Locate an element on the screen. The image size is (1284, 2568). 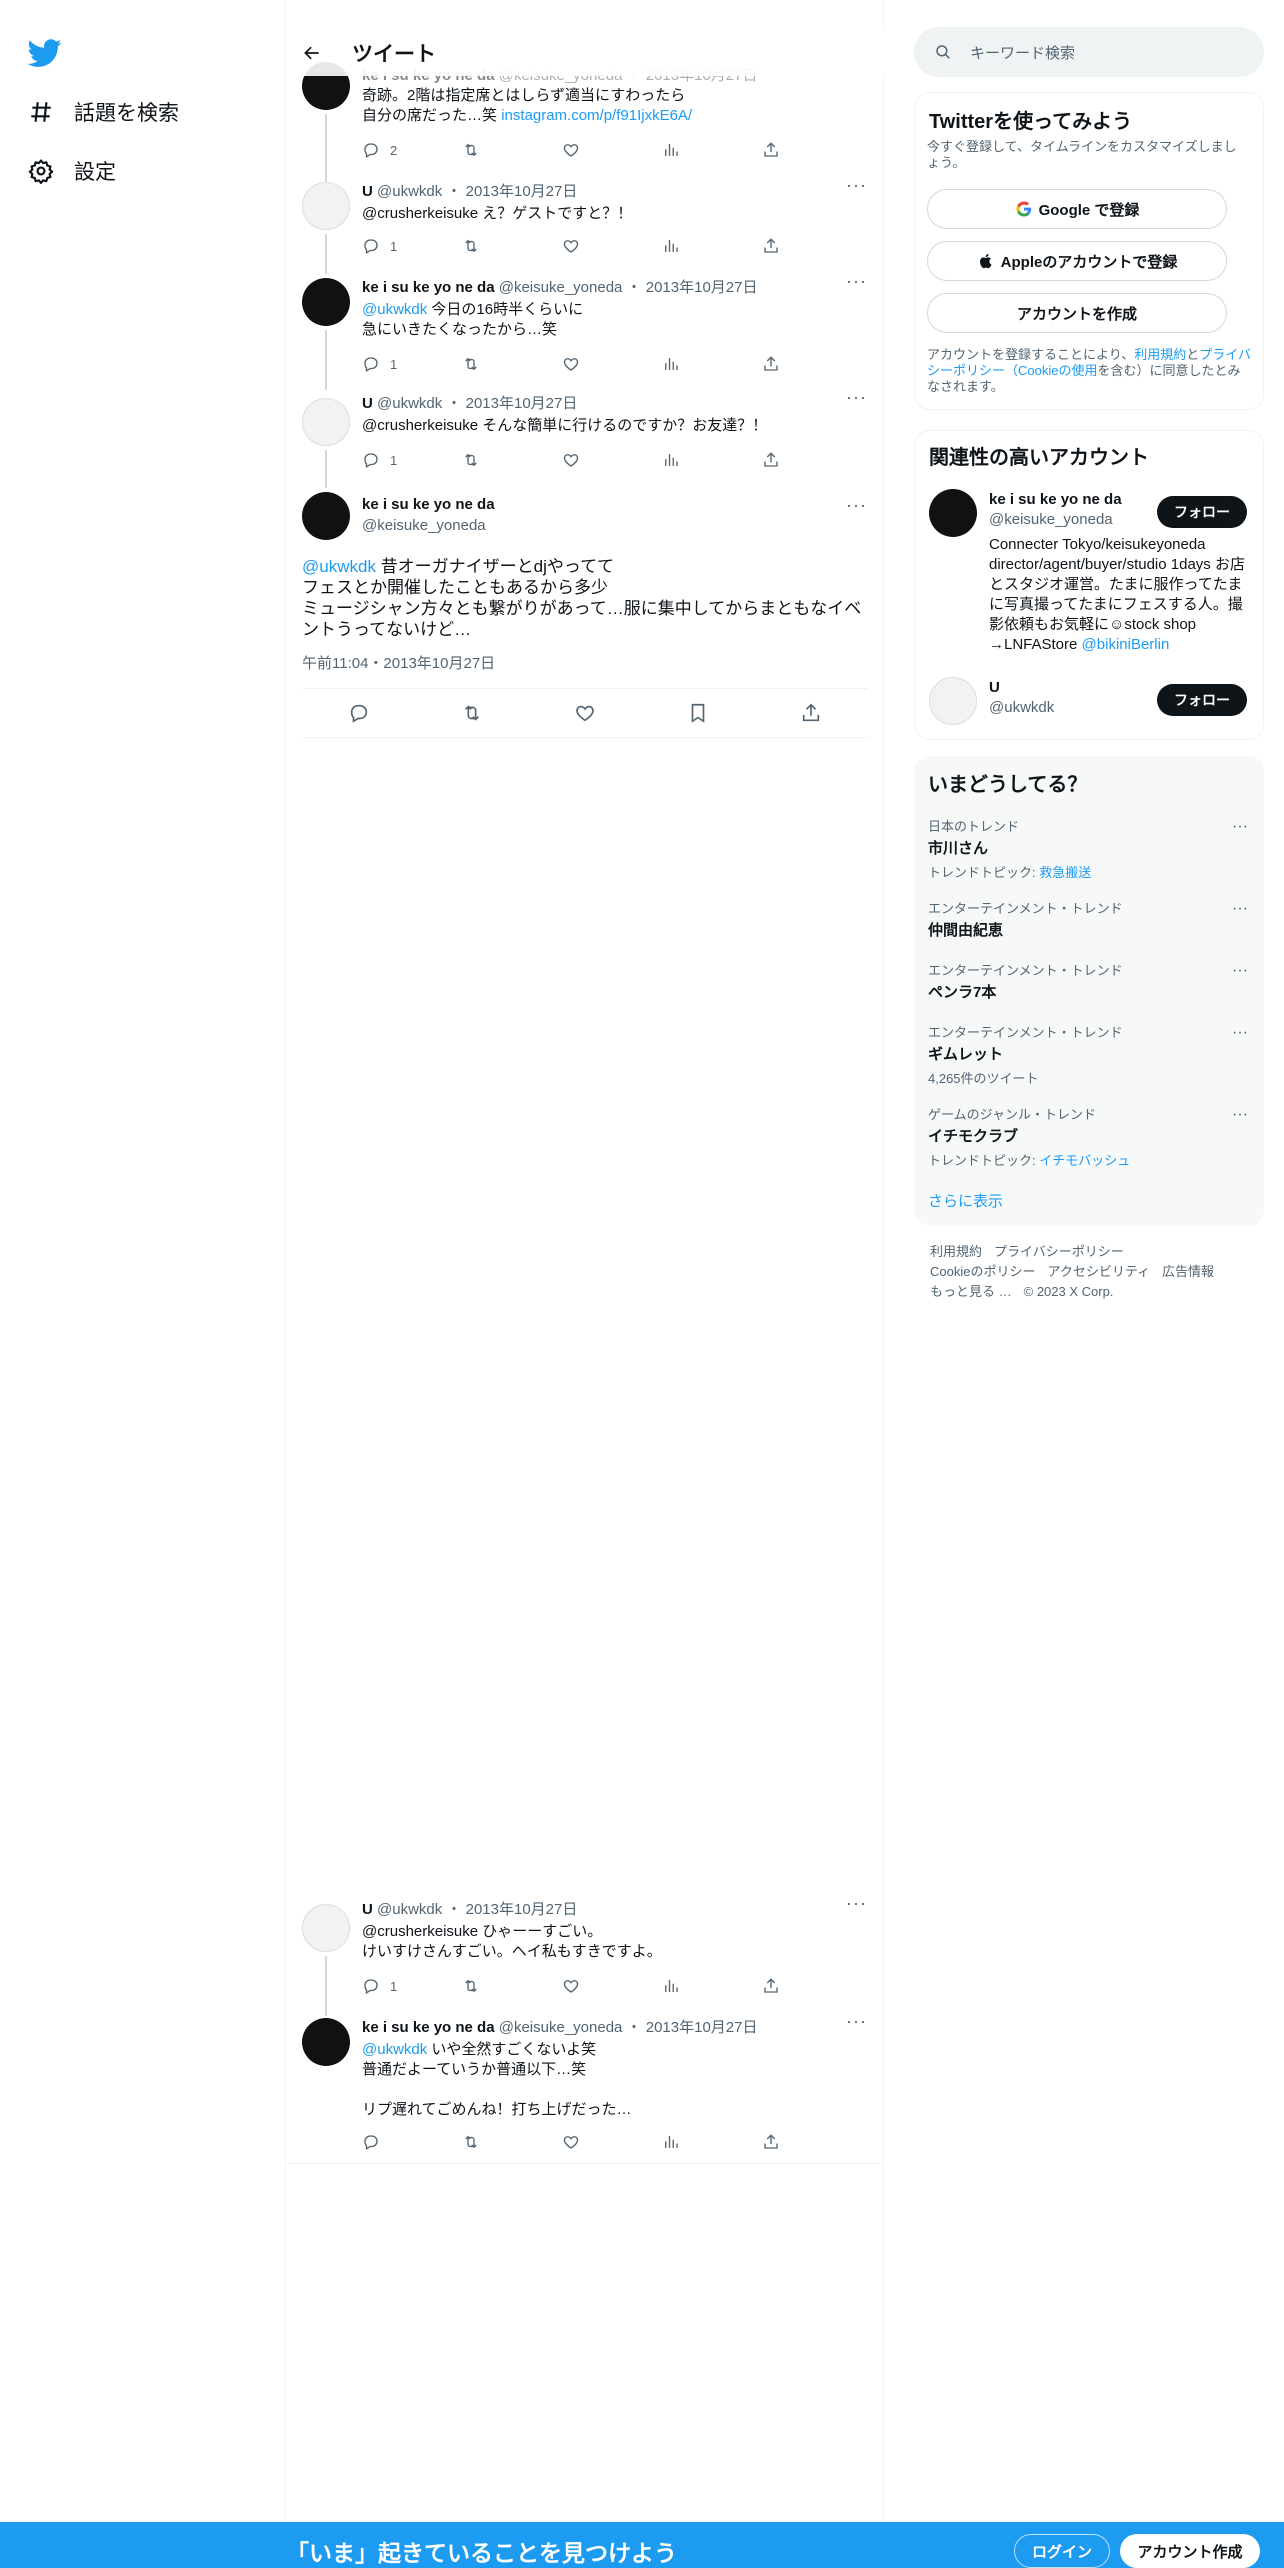
nav-explore: 話題を検索 is located at coordinates (103, 112).